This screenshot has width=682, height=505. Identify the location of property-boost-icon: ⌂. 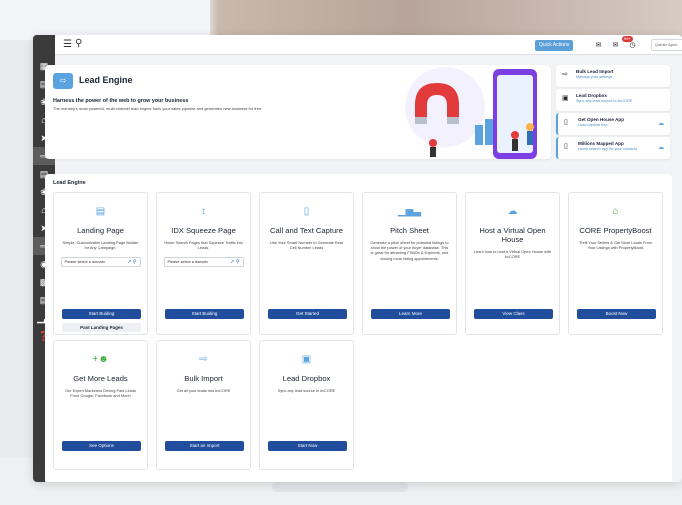
(615, 211).